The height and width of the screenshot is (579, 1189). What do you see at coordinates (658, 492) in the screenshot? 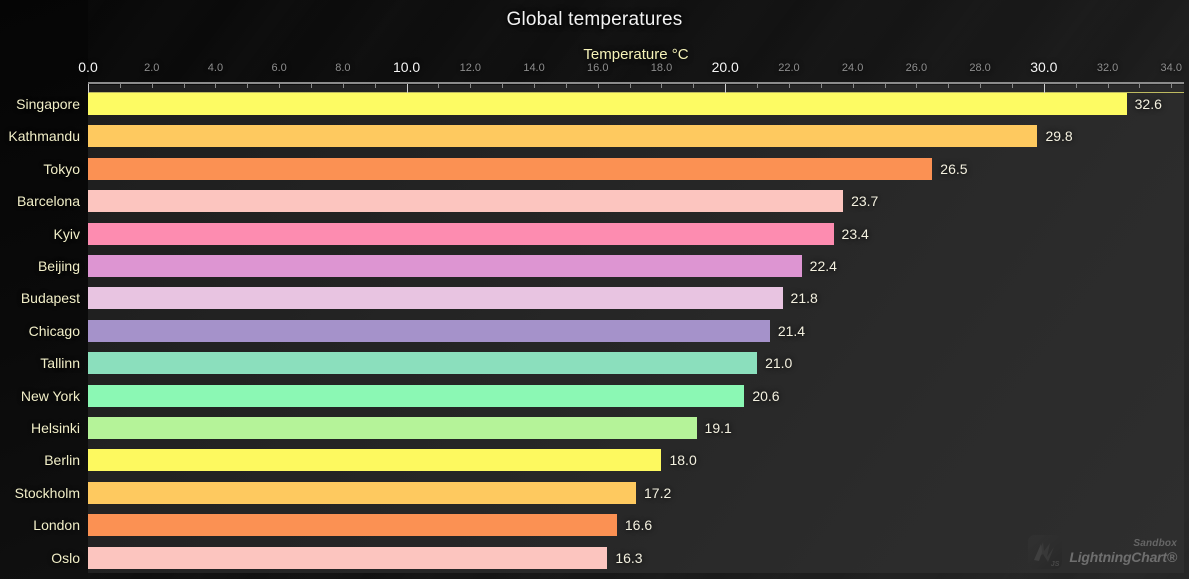
I see `bar-value-label: 17.2` at bounding box center [658, 492].